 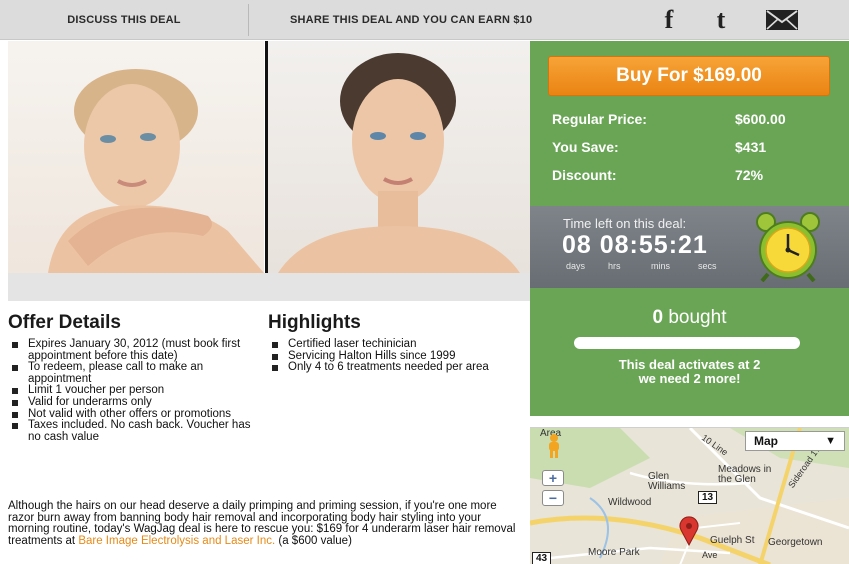 I want to click on regular-price-value: $600.00, so click(x=760, y=119).